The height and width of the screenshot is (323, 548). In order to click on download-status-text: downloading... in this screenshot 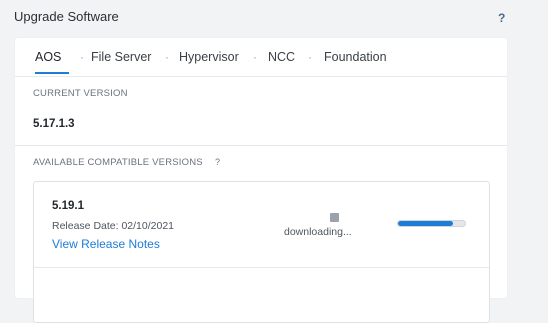, I will do `click(318, 232)`.